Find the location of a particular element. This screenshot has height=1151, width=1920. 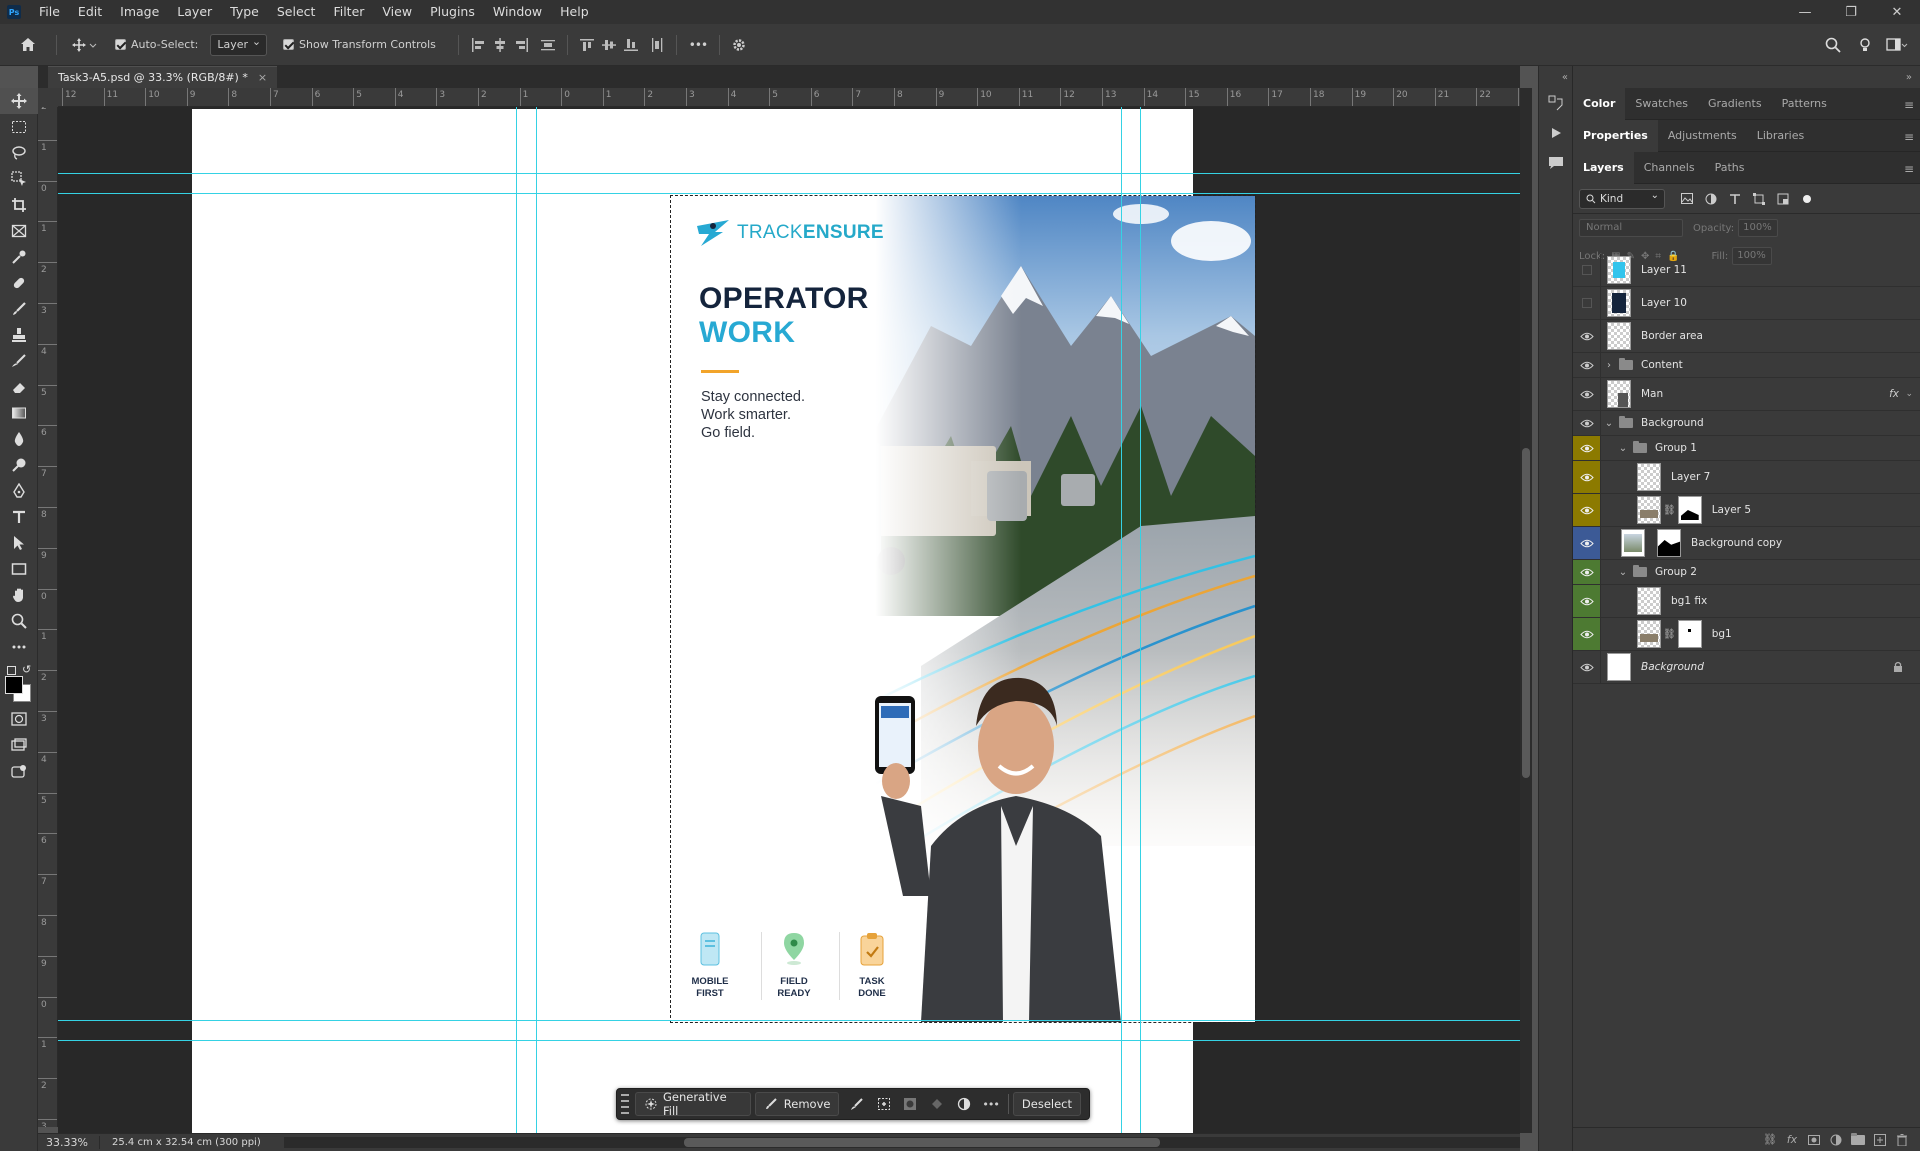

layer-row: Layer 7 is located at coordinates (1746, 477).